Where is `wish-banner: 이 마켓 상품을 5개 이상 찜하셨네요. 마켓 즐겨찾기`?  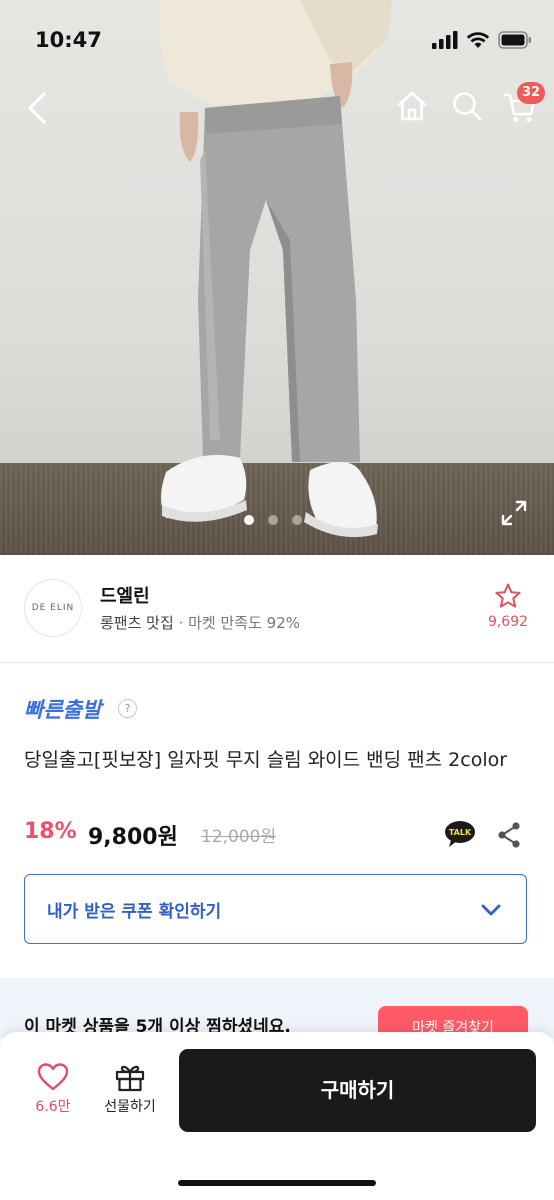
wish-banner: 이 마켓 상품을 5개 이상 찜하셨네요. 마켓 즐겨찾기 is located at coordinates (277, 1008).